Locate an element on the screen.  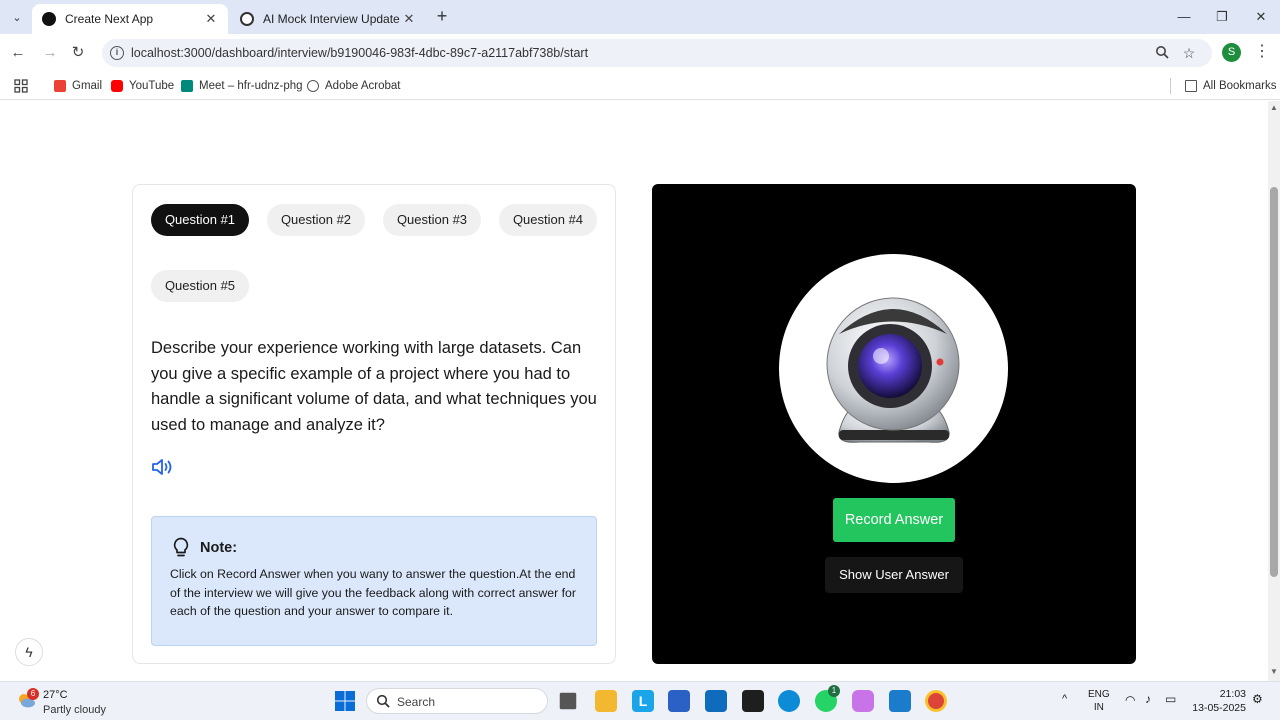
whatsapp-icon: 1 is located at coordinates (827, 698).